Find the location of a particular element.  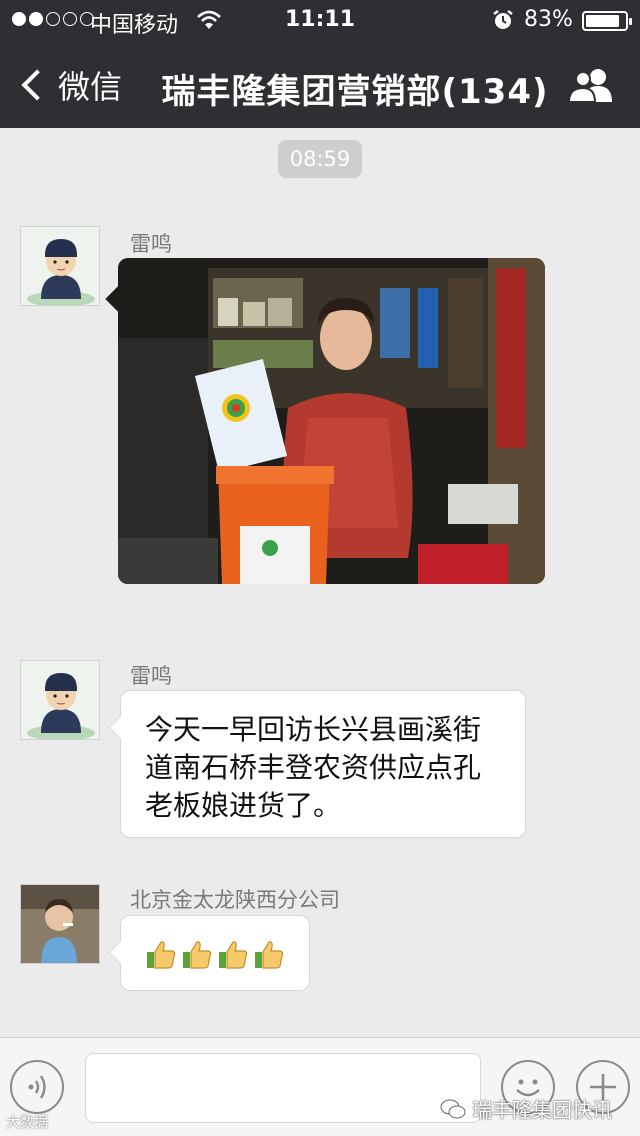

watermark: 瑞丰隆集团快讯 is located at coordinates (526, 1108).